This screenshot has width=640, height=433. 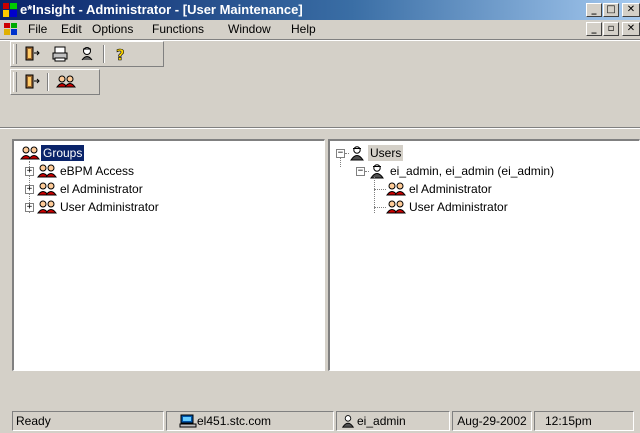 I want to click on user-search-icon, so click(x=87, y=54).